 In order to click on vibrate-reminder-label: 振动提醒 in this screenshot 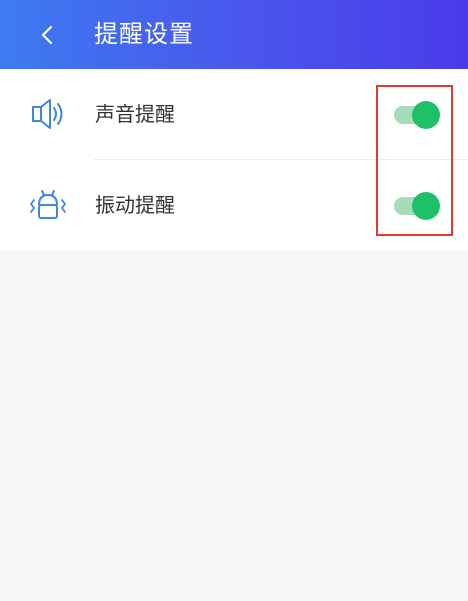, I will do `click(135, 205)`.